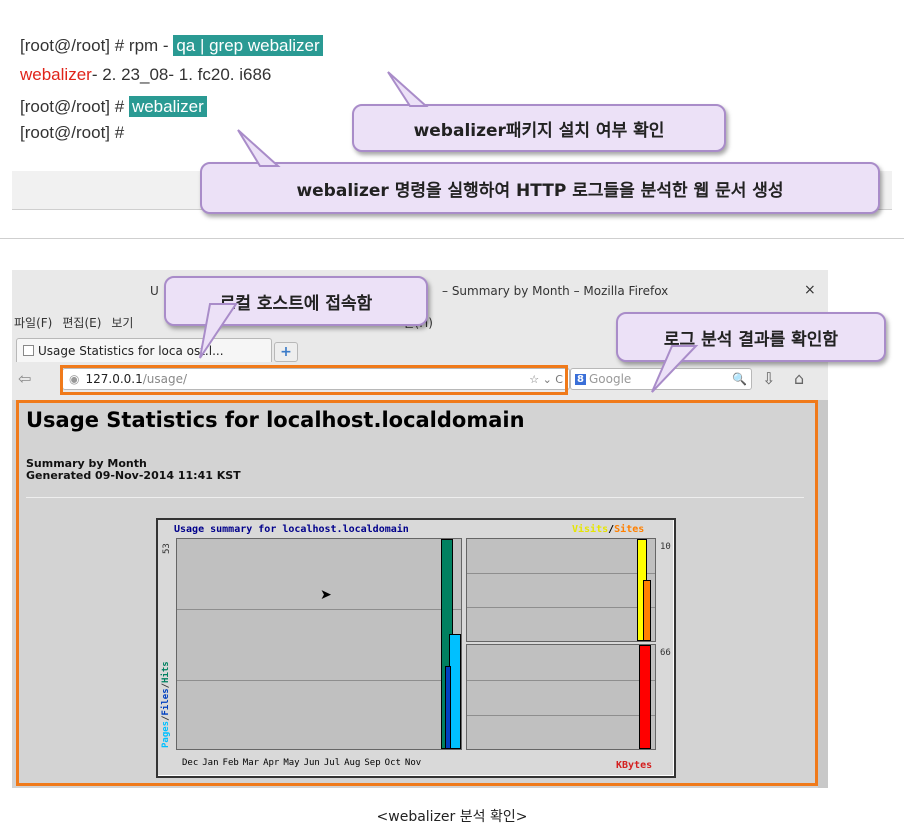 The height and width of the screenshot is (830, 904). Describe the element at coordinates (171, 46) in the screenshot. I see `terminal-line-1: [root@/root] # rpm - qa | grep webalizer` at that location.